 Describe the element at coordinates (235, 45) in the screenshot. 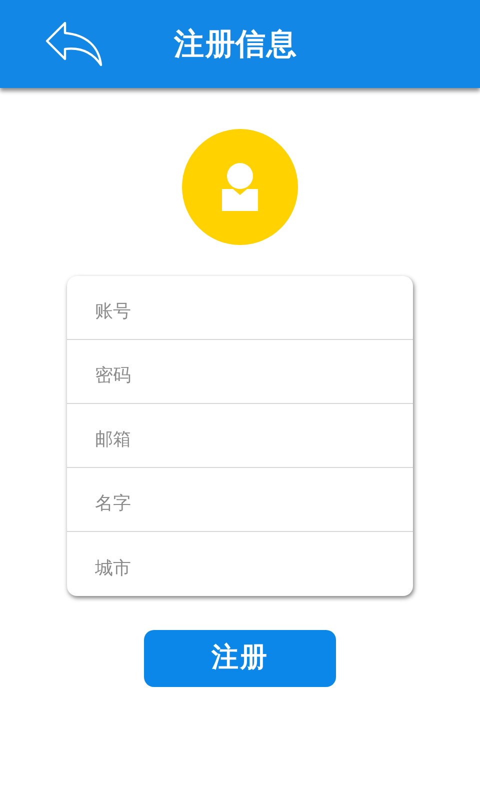

I see `page-title: 注册信息` at that location.